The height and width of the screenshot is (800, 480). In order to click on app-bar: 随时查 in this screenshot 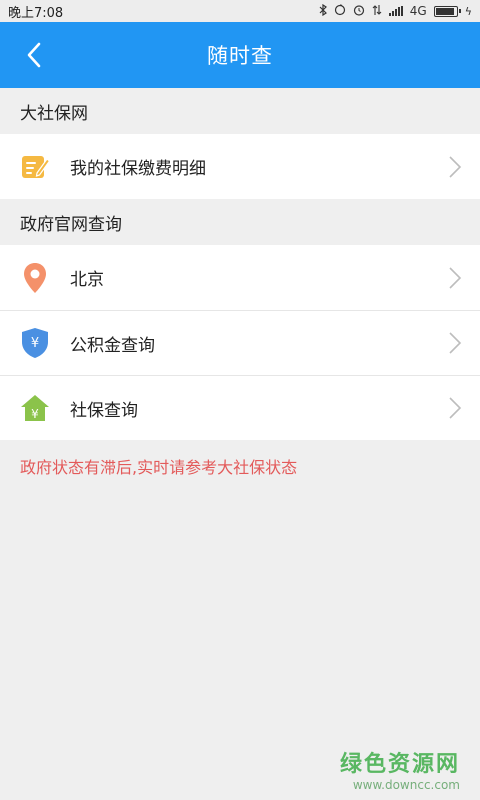, I will do `click(240, 55)`.